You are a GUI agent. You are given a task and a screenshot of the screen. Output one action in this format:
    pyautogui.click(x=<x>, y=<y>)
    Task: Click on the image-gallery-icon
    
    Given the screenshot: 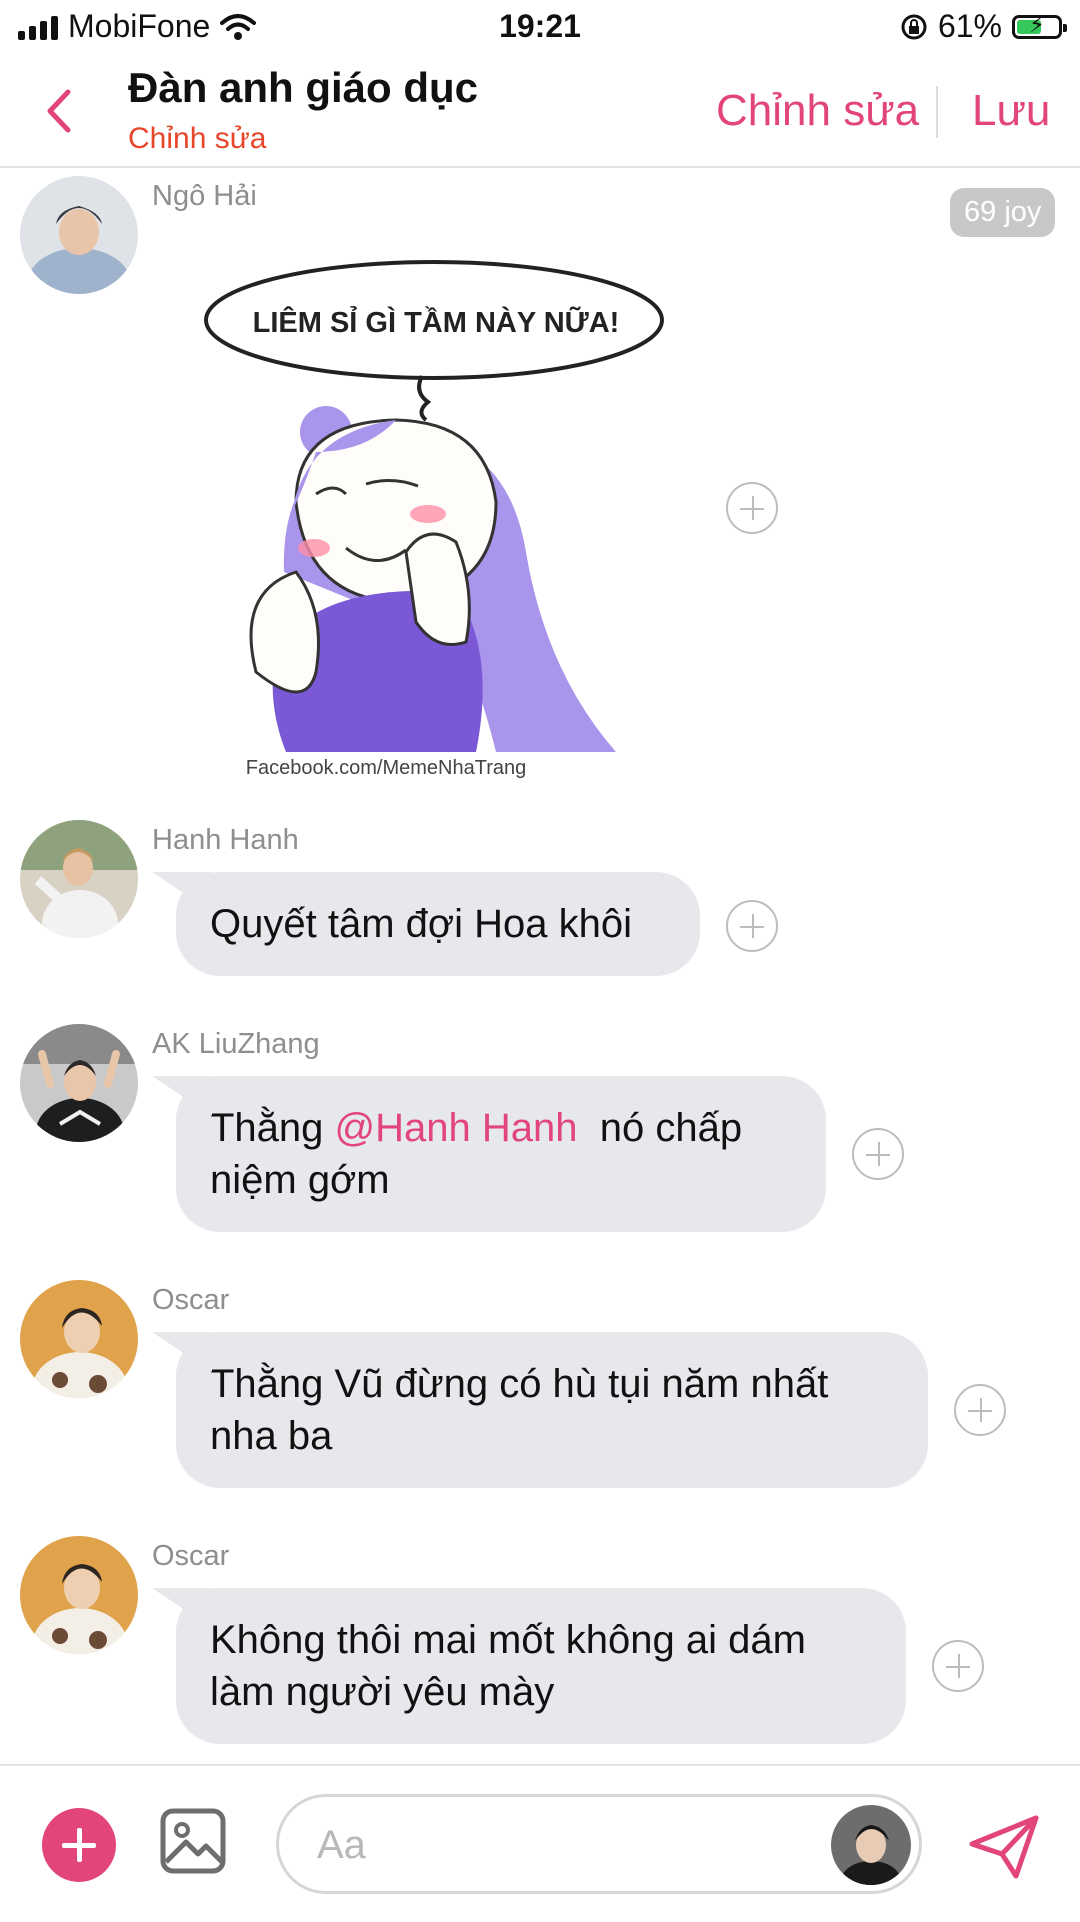 What is the action you would take?
    pyautogui.click(x=193, y=1841)
    